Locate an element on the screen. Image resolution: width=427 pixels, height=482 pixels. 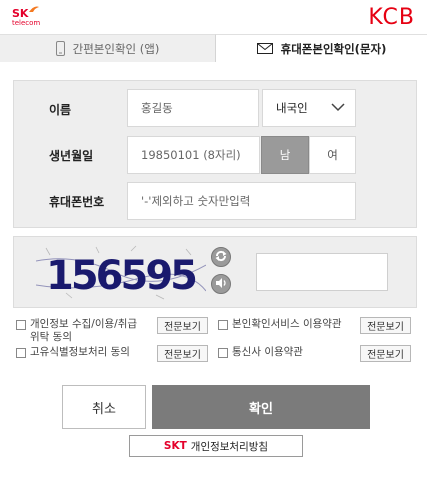
agree-service-checkbox is located at coordinates (223, 325).